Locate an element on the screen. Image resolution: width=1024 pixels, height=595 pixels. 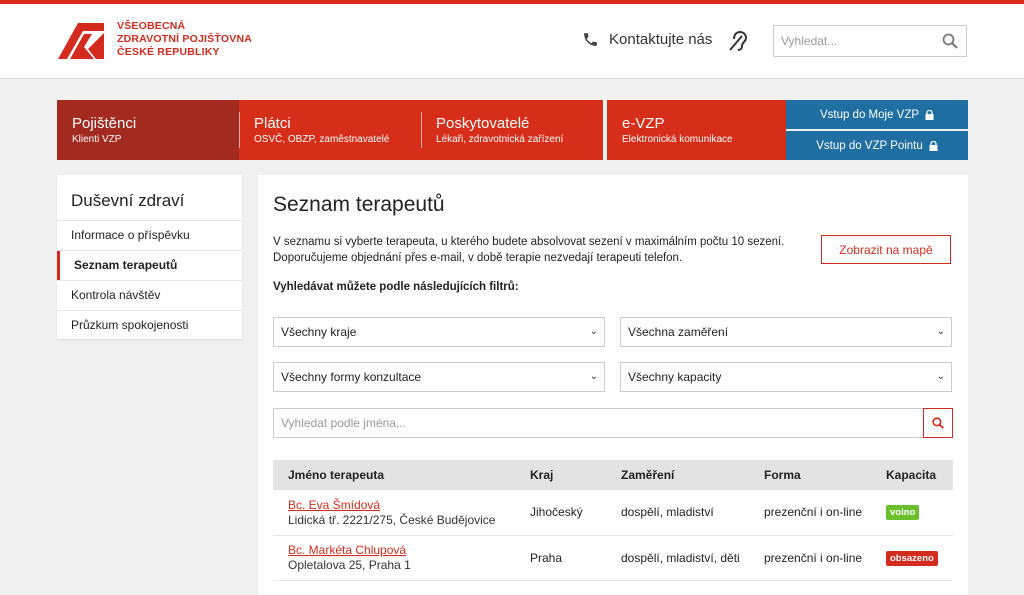
nav-item-pojistenci: Pojištěnci Klienti VZP is located at coordinates (148, 130).